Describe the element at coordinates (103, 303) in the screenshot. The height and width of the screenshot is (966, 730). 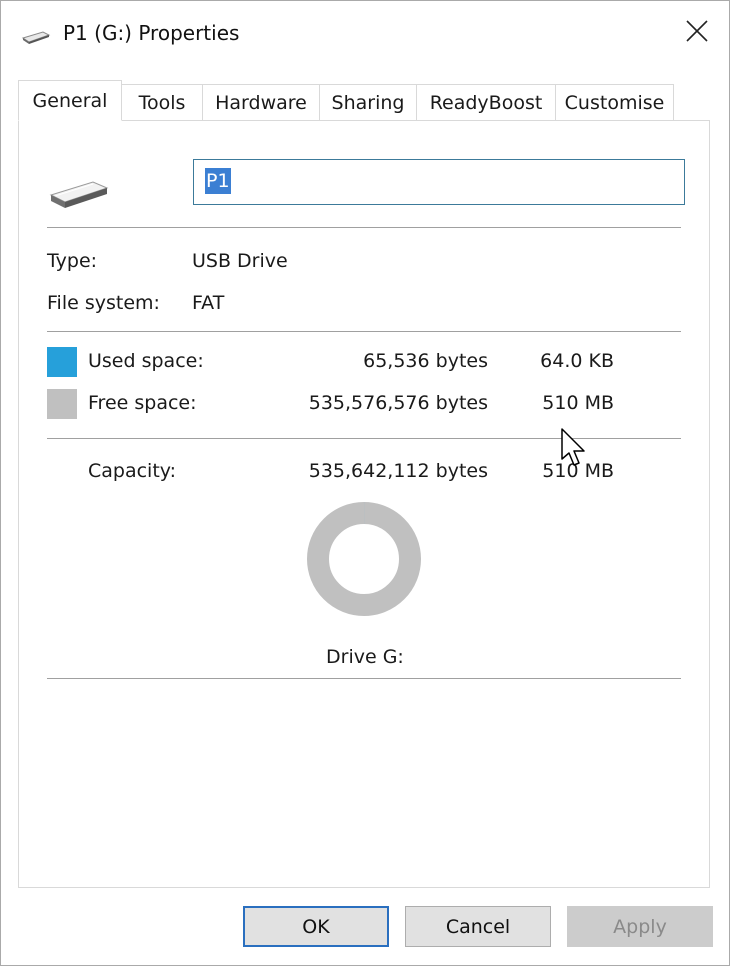
I see `file-system-label: File system:` at that location.